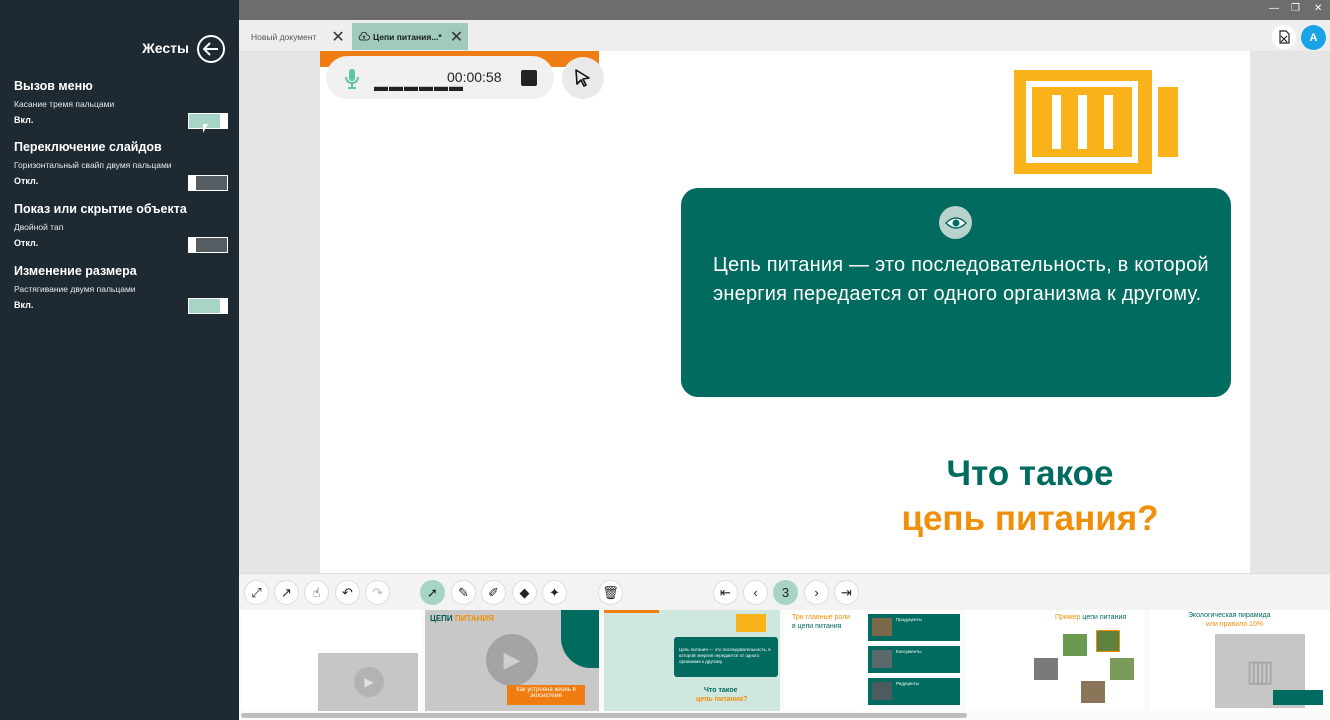 This screenshot has height=720, width=1330. I want to click on last-slide-button: ⇥, so click(846, 592).